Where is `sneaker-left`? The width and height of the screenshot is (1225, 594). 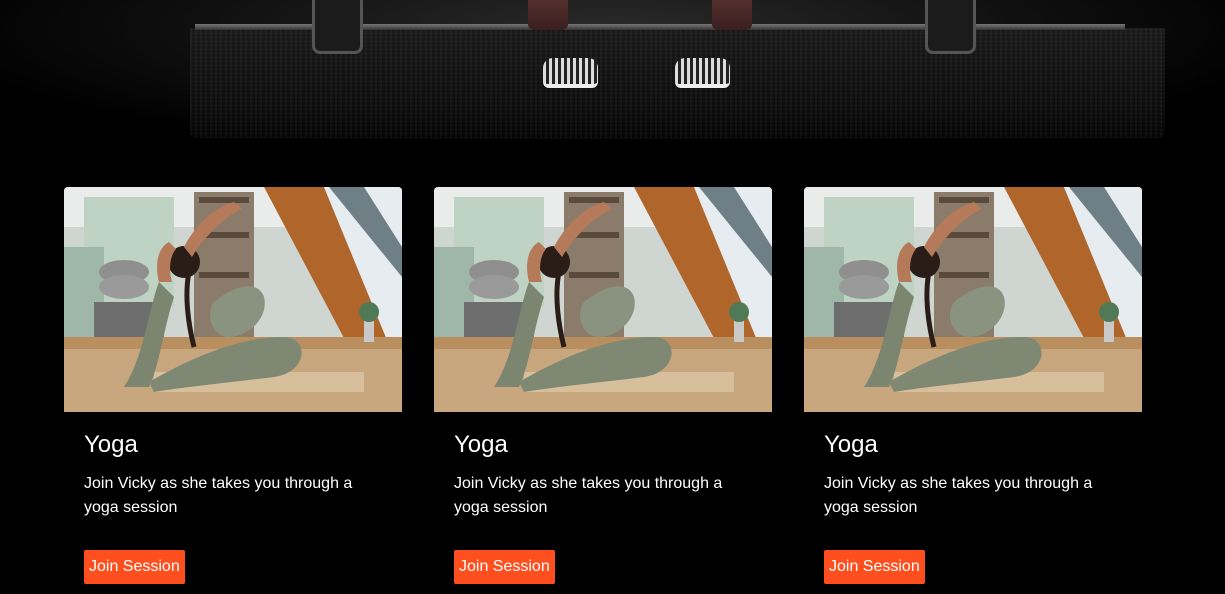
sneaker-left is located at coordinates (570, 73).